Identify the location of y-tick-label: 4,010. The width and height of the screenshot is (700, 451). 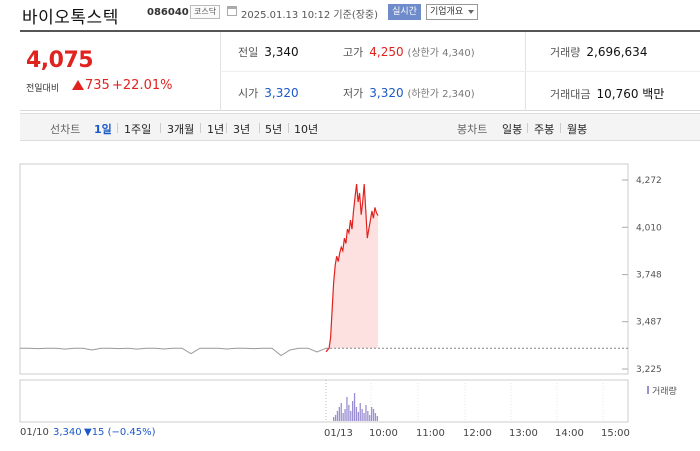
(649, 228).